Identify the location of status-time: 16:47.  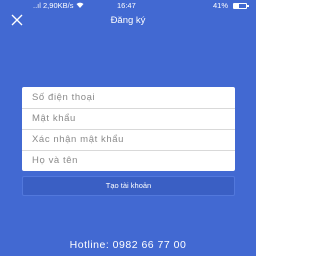
(126, 5).